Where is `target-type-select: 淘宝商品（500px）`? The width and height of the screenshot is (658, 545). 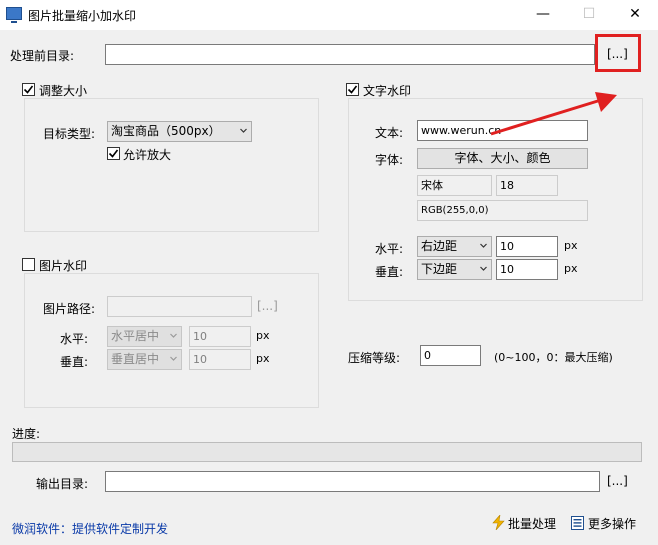 target-type-select: 淘宝商品（500px） is located at coordinates (179, 131).